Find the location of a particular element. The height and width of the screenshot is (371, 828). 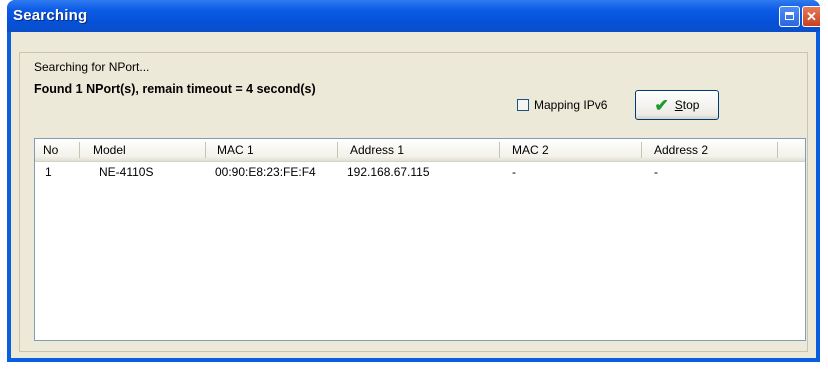

cell-address2: - is located at coordinates (656, 172).